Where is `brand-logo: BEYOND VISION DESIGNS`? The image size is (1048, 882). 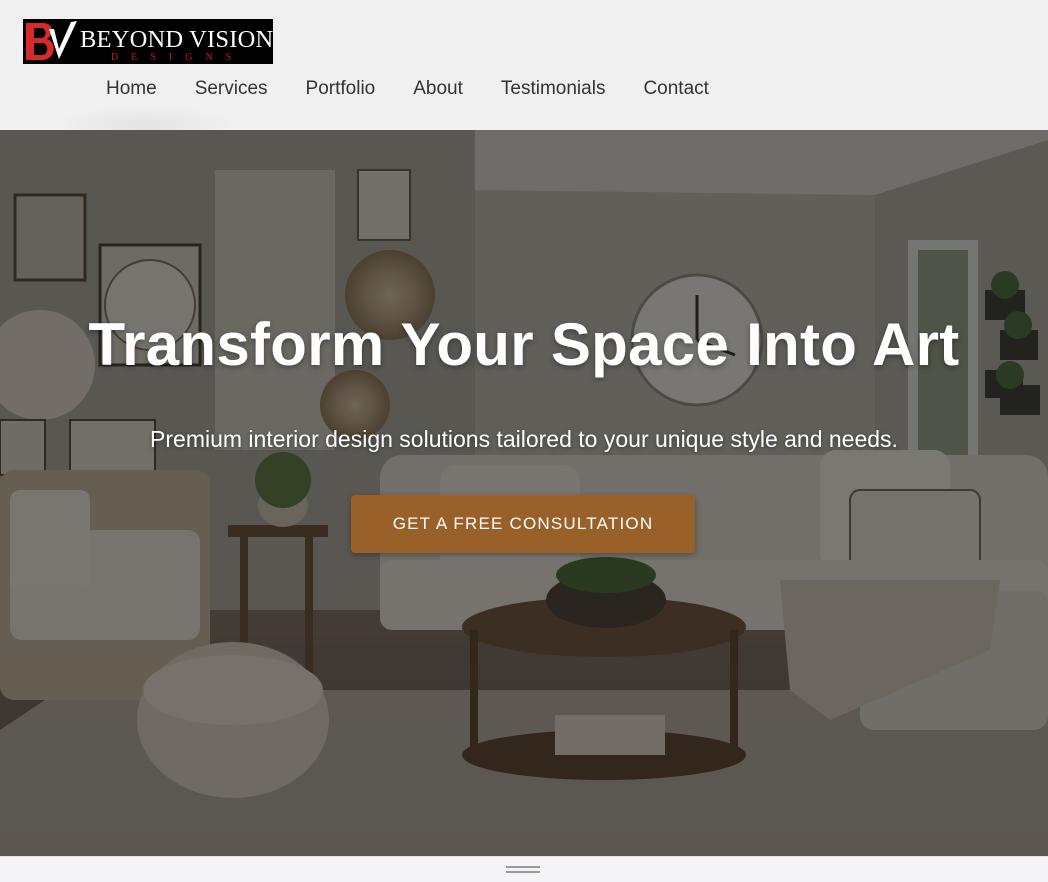
brand-logo: BEYOND VISION DESIGNS is located at coordinates (148, 41).